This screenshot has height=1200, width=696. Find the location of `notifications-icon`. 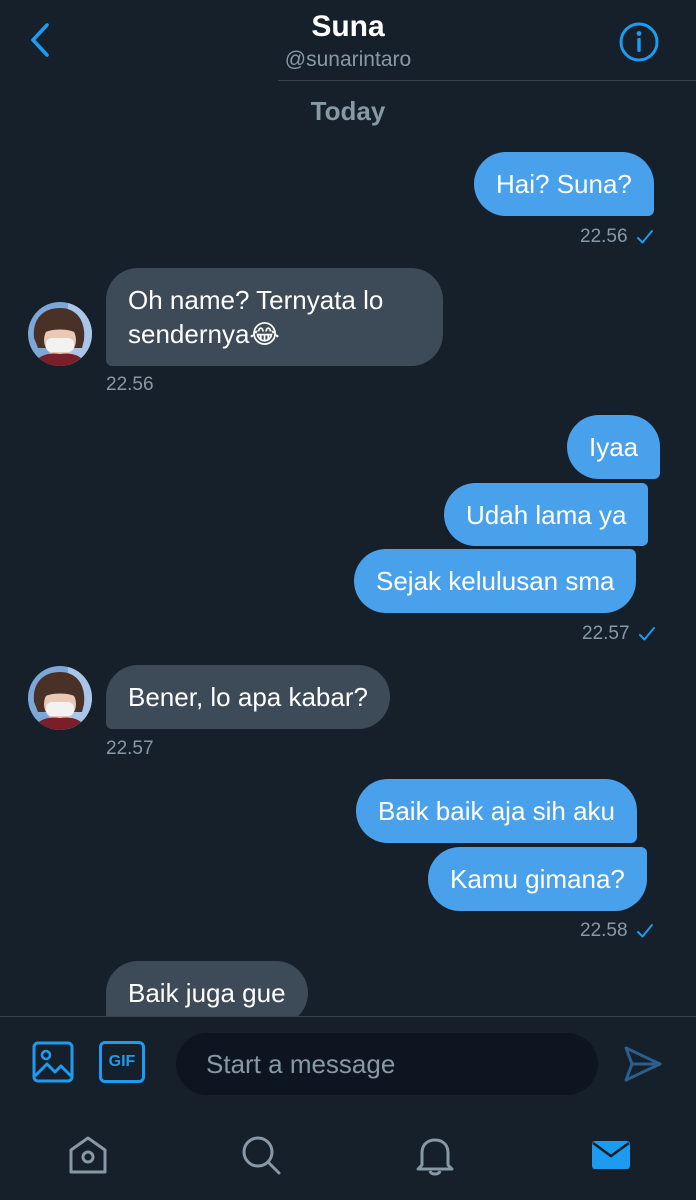

notifications-icon is located at coordinates (435, 1157).